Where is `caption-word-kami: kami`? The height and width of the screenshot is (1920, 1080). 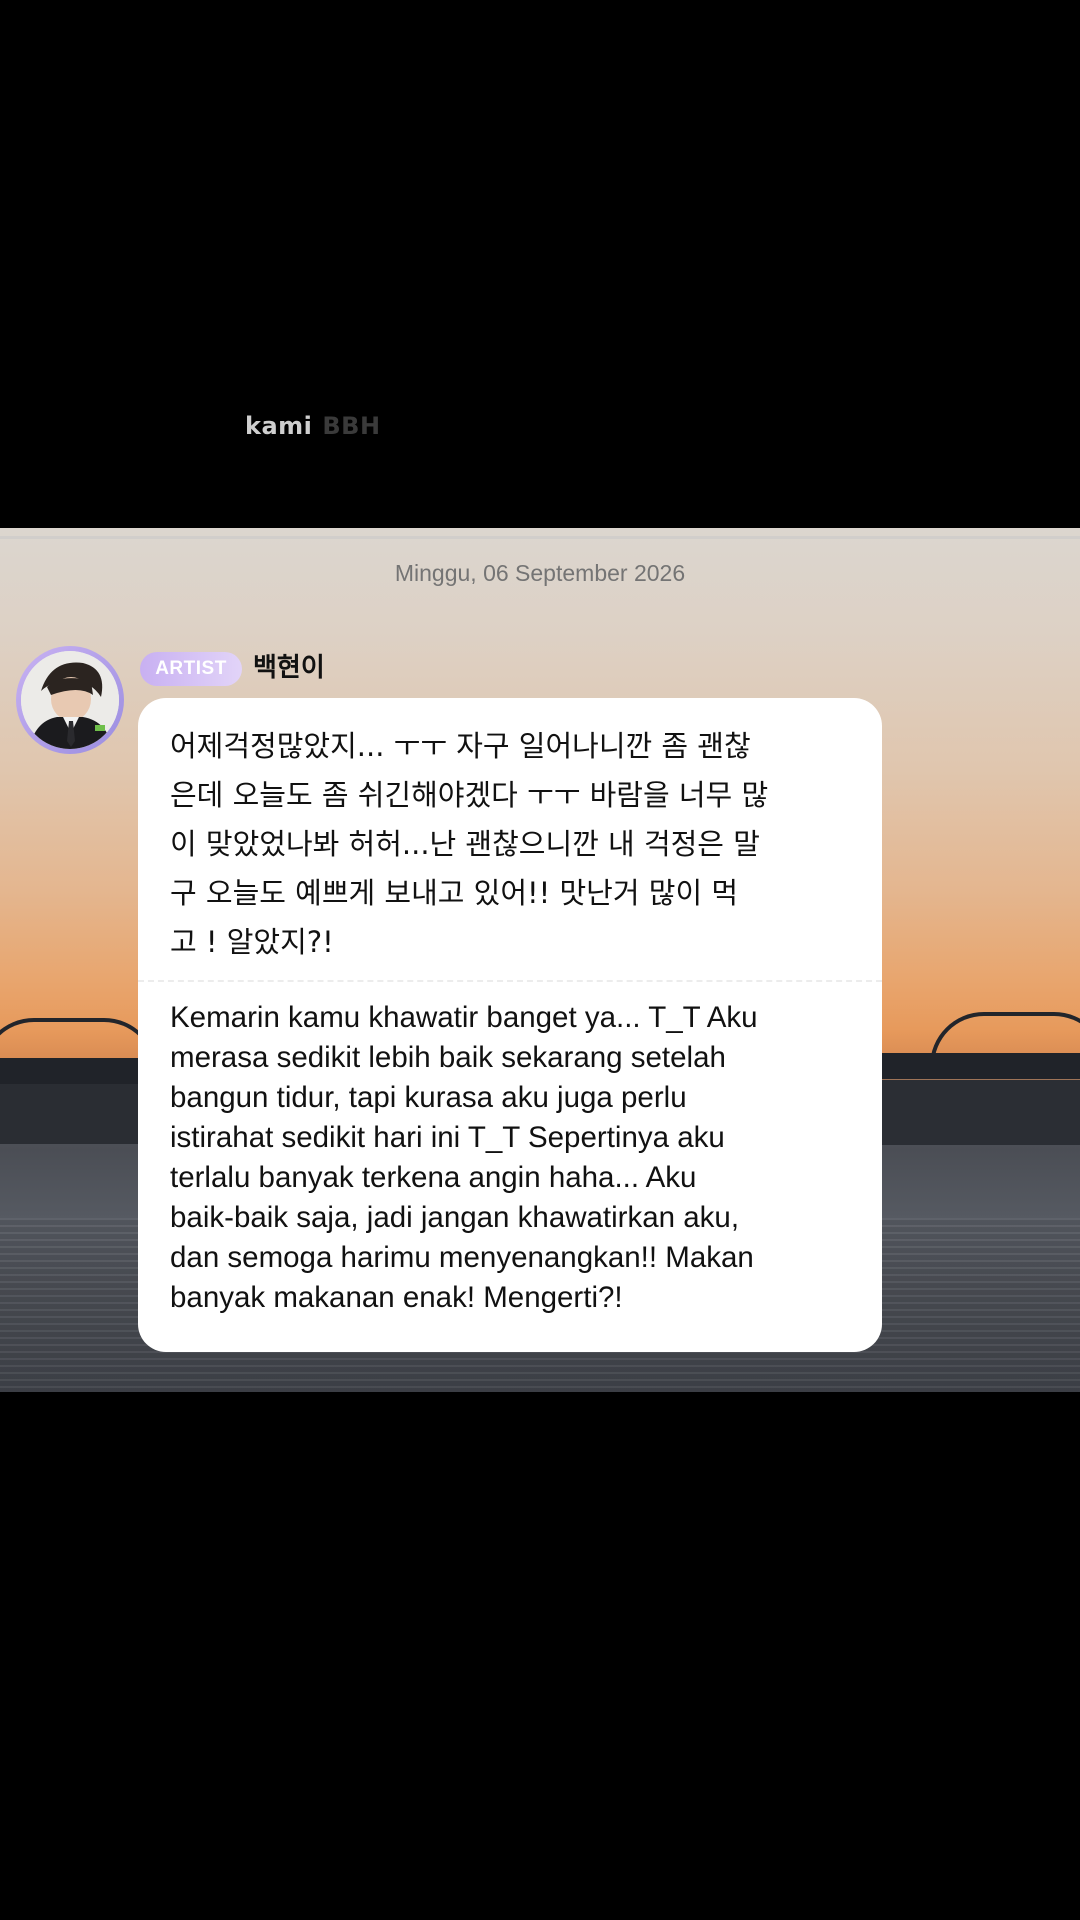
caption-word-kami: kami is located at coordinates (279, 426).